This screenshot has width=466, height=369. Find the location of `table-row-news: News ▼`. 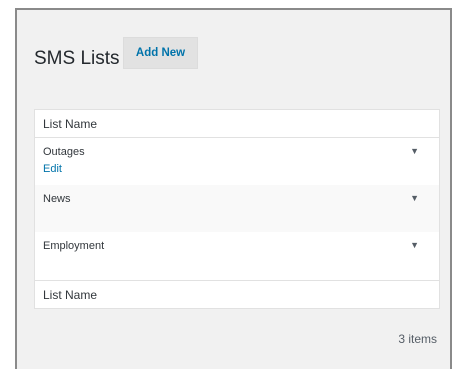

table-row-news: News ▼ is located at coordinates (237, 208).